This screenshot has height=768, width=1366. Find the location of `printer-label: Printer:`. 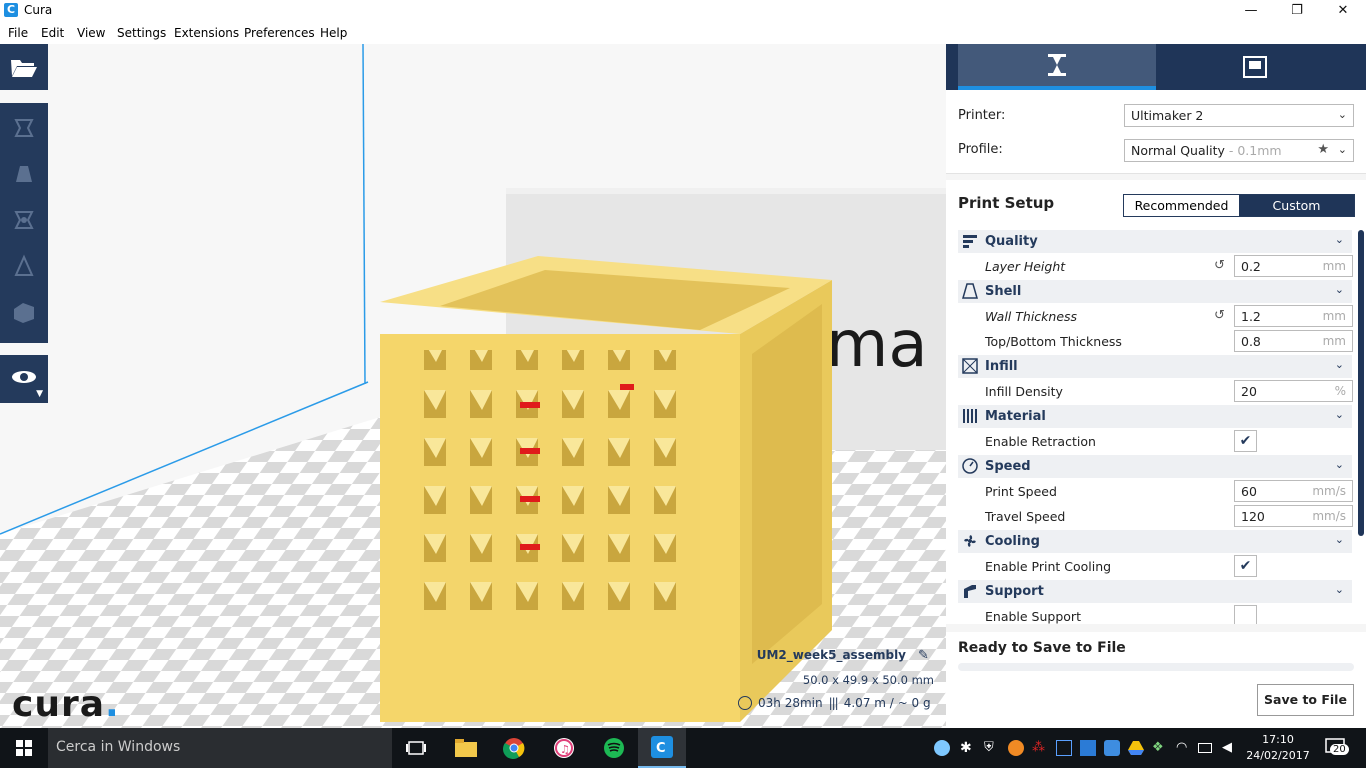

printer-label: Printer: is located at coordinates (982, 115).